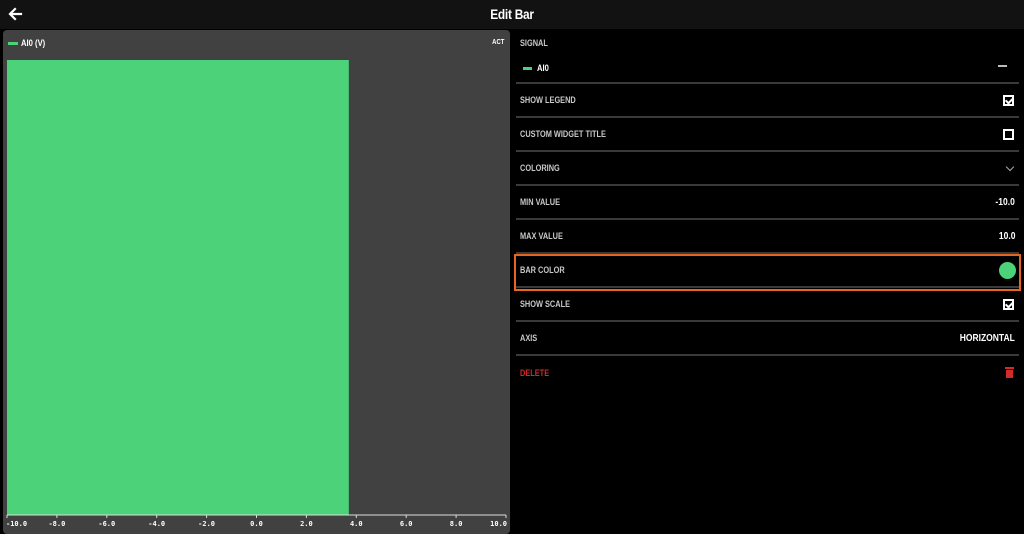  What do you see at coordinates (1005, 202) in the screenshot?
I see `min-value: -10.0` at bounding box center [1005, 202].